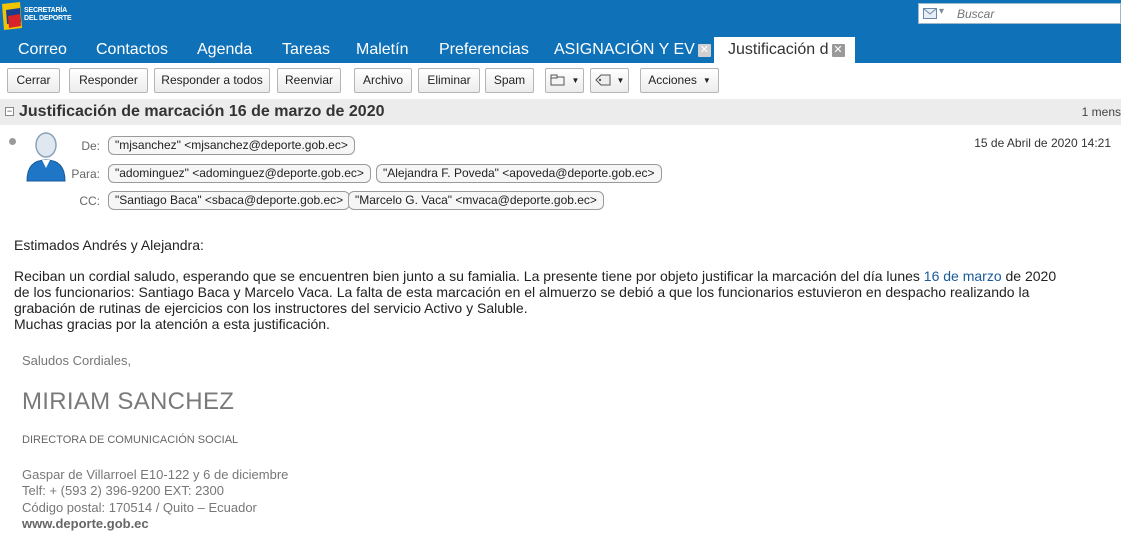  Describe the element at coordinates (963, 276) in the screenshot. I see `date-link: 16 de marzo` at that location.